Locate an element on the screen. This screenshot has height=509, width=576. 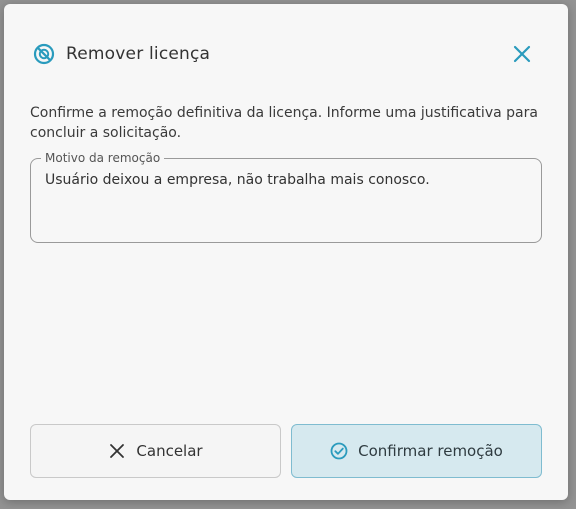
confirm-label: Confirmar remoção is located at coordinates (430, 451).